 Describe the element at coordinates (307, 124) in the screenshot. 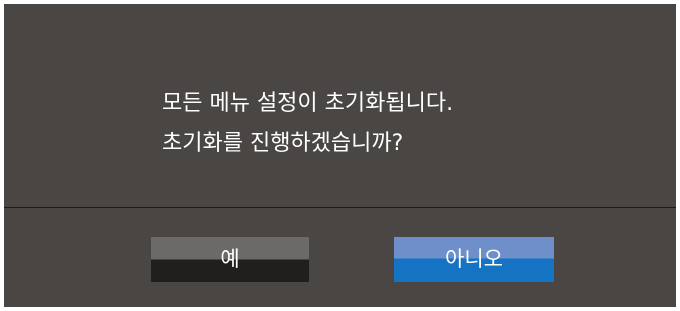

I see `dialog-message: 모든 메뉴 설정이 초기화됩니다. 초기화를 진행하겠습니까?` at that location.